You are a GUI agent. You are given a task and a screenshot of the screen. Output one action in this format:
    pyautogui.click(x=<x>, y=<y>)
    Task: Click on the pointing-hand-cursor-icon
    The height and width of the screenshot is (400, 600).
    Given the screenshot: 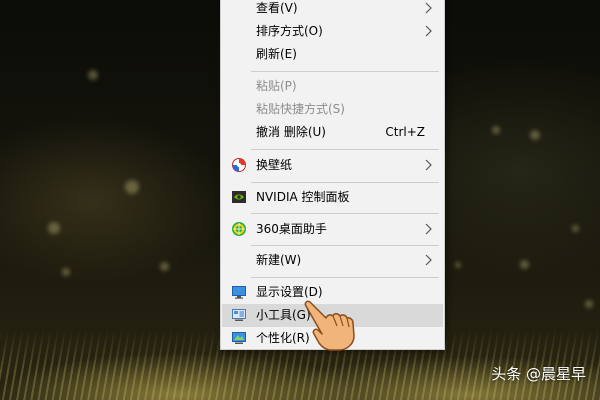 What is the action you would take?
    pyautogui.click(x=329, y=325)
    